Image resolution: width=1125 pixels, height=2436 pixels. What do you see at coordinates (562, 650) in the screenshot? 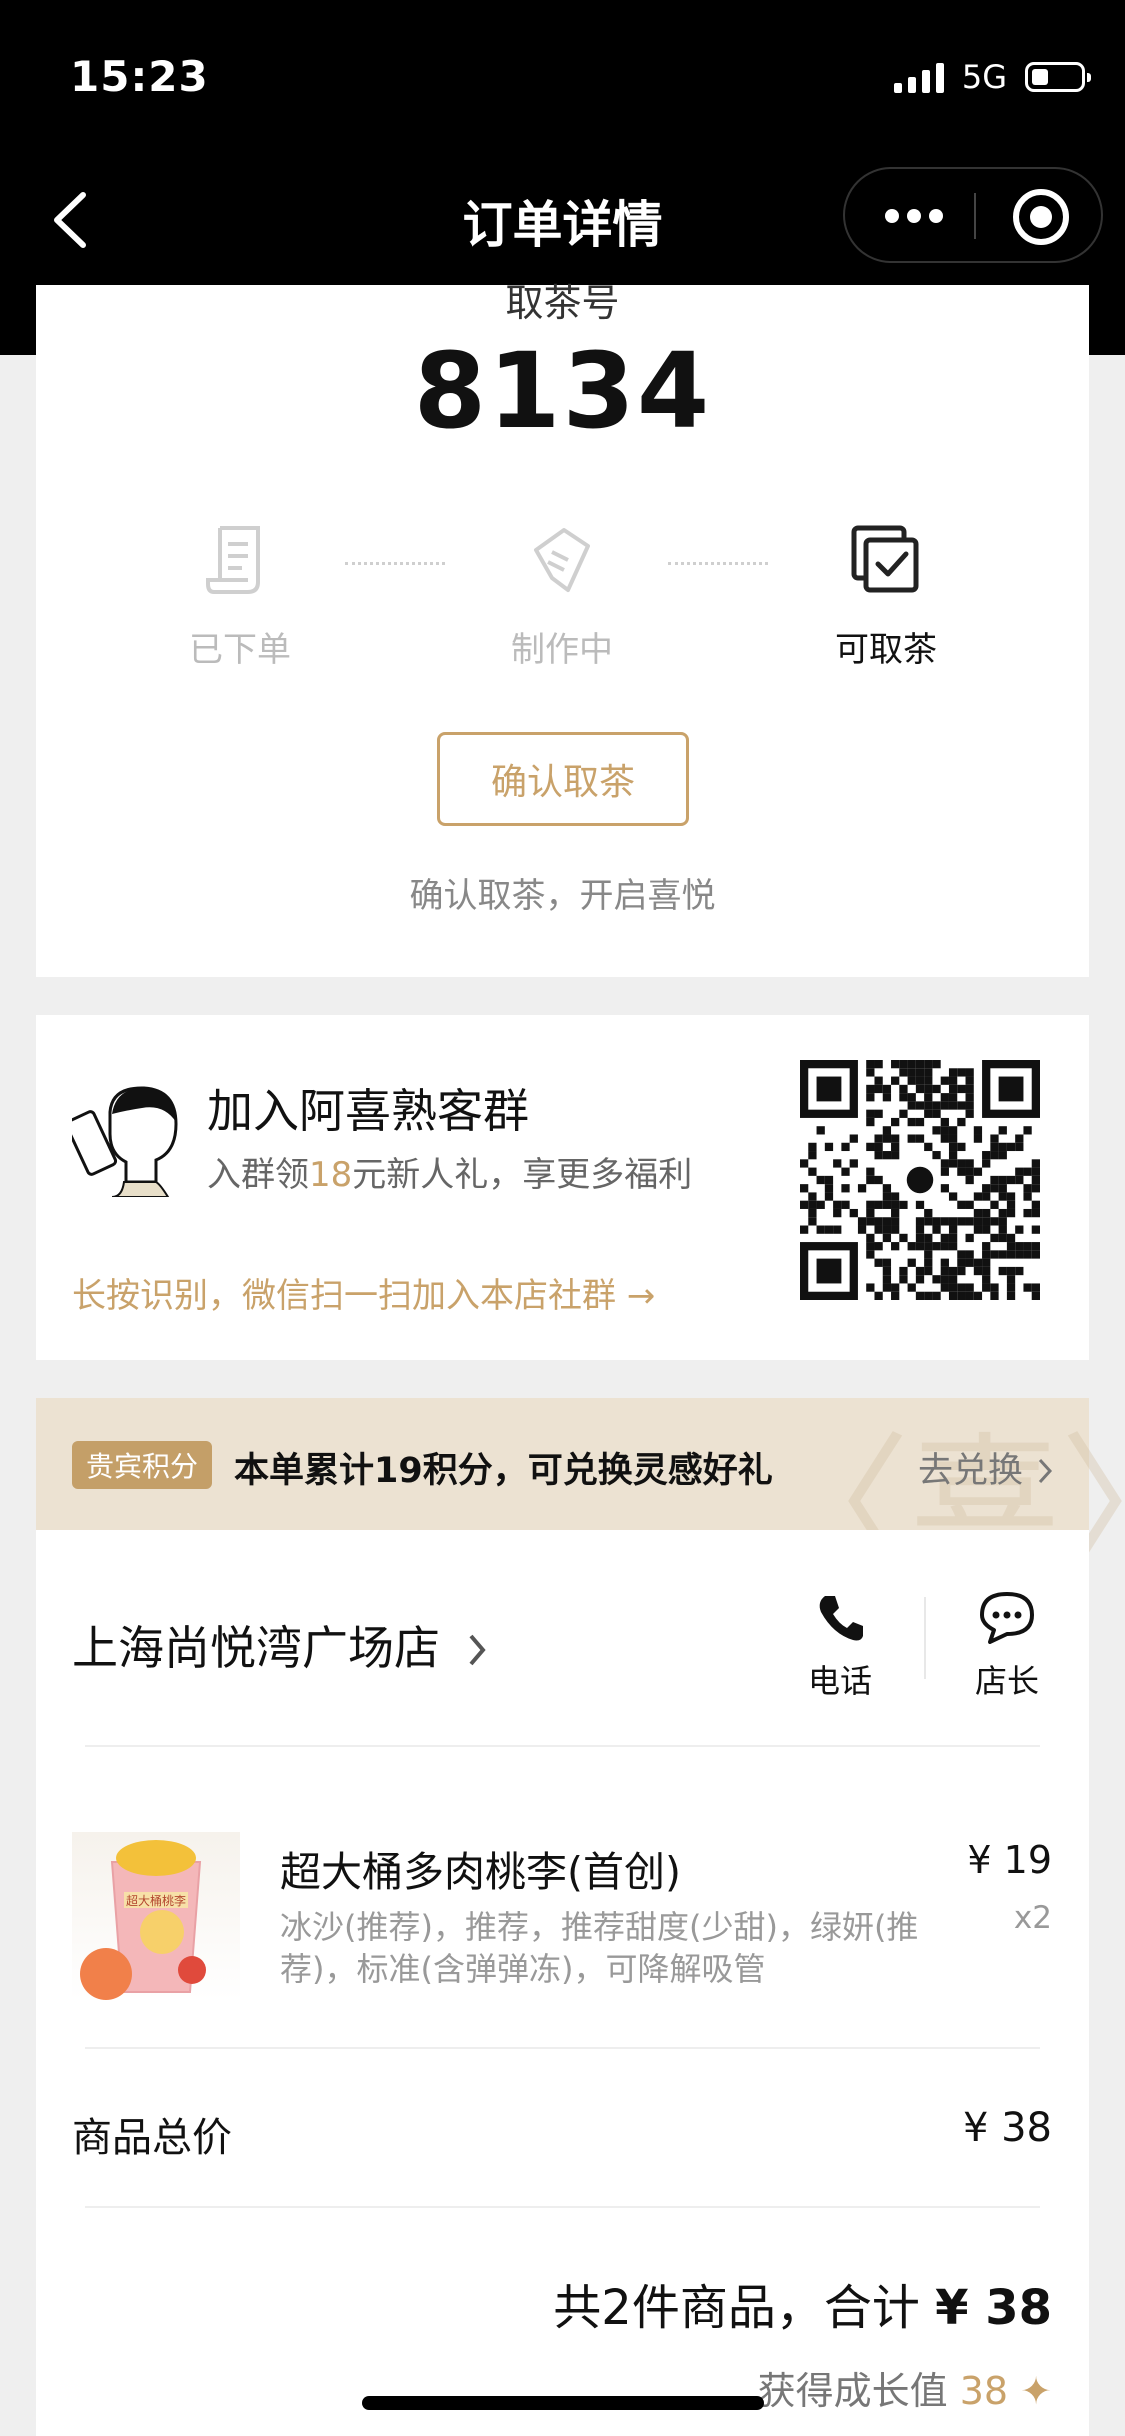
I see `step-label: 制作中` at bounding box center [562, 650].